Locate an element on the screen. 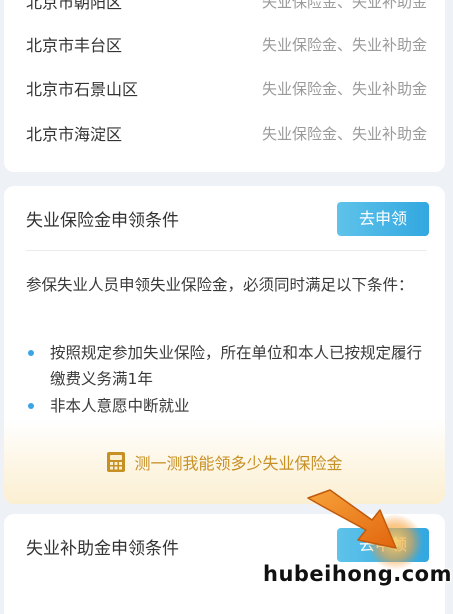 This screenshot has width=453, height=614. district-name: 北京市石景山区 is located at coordinates (82, 89).